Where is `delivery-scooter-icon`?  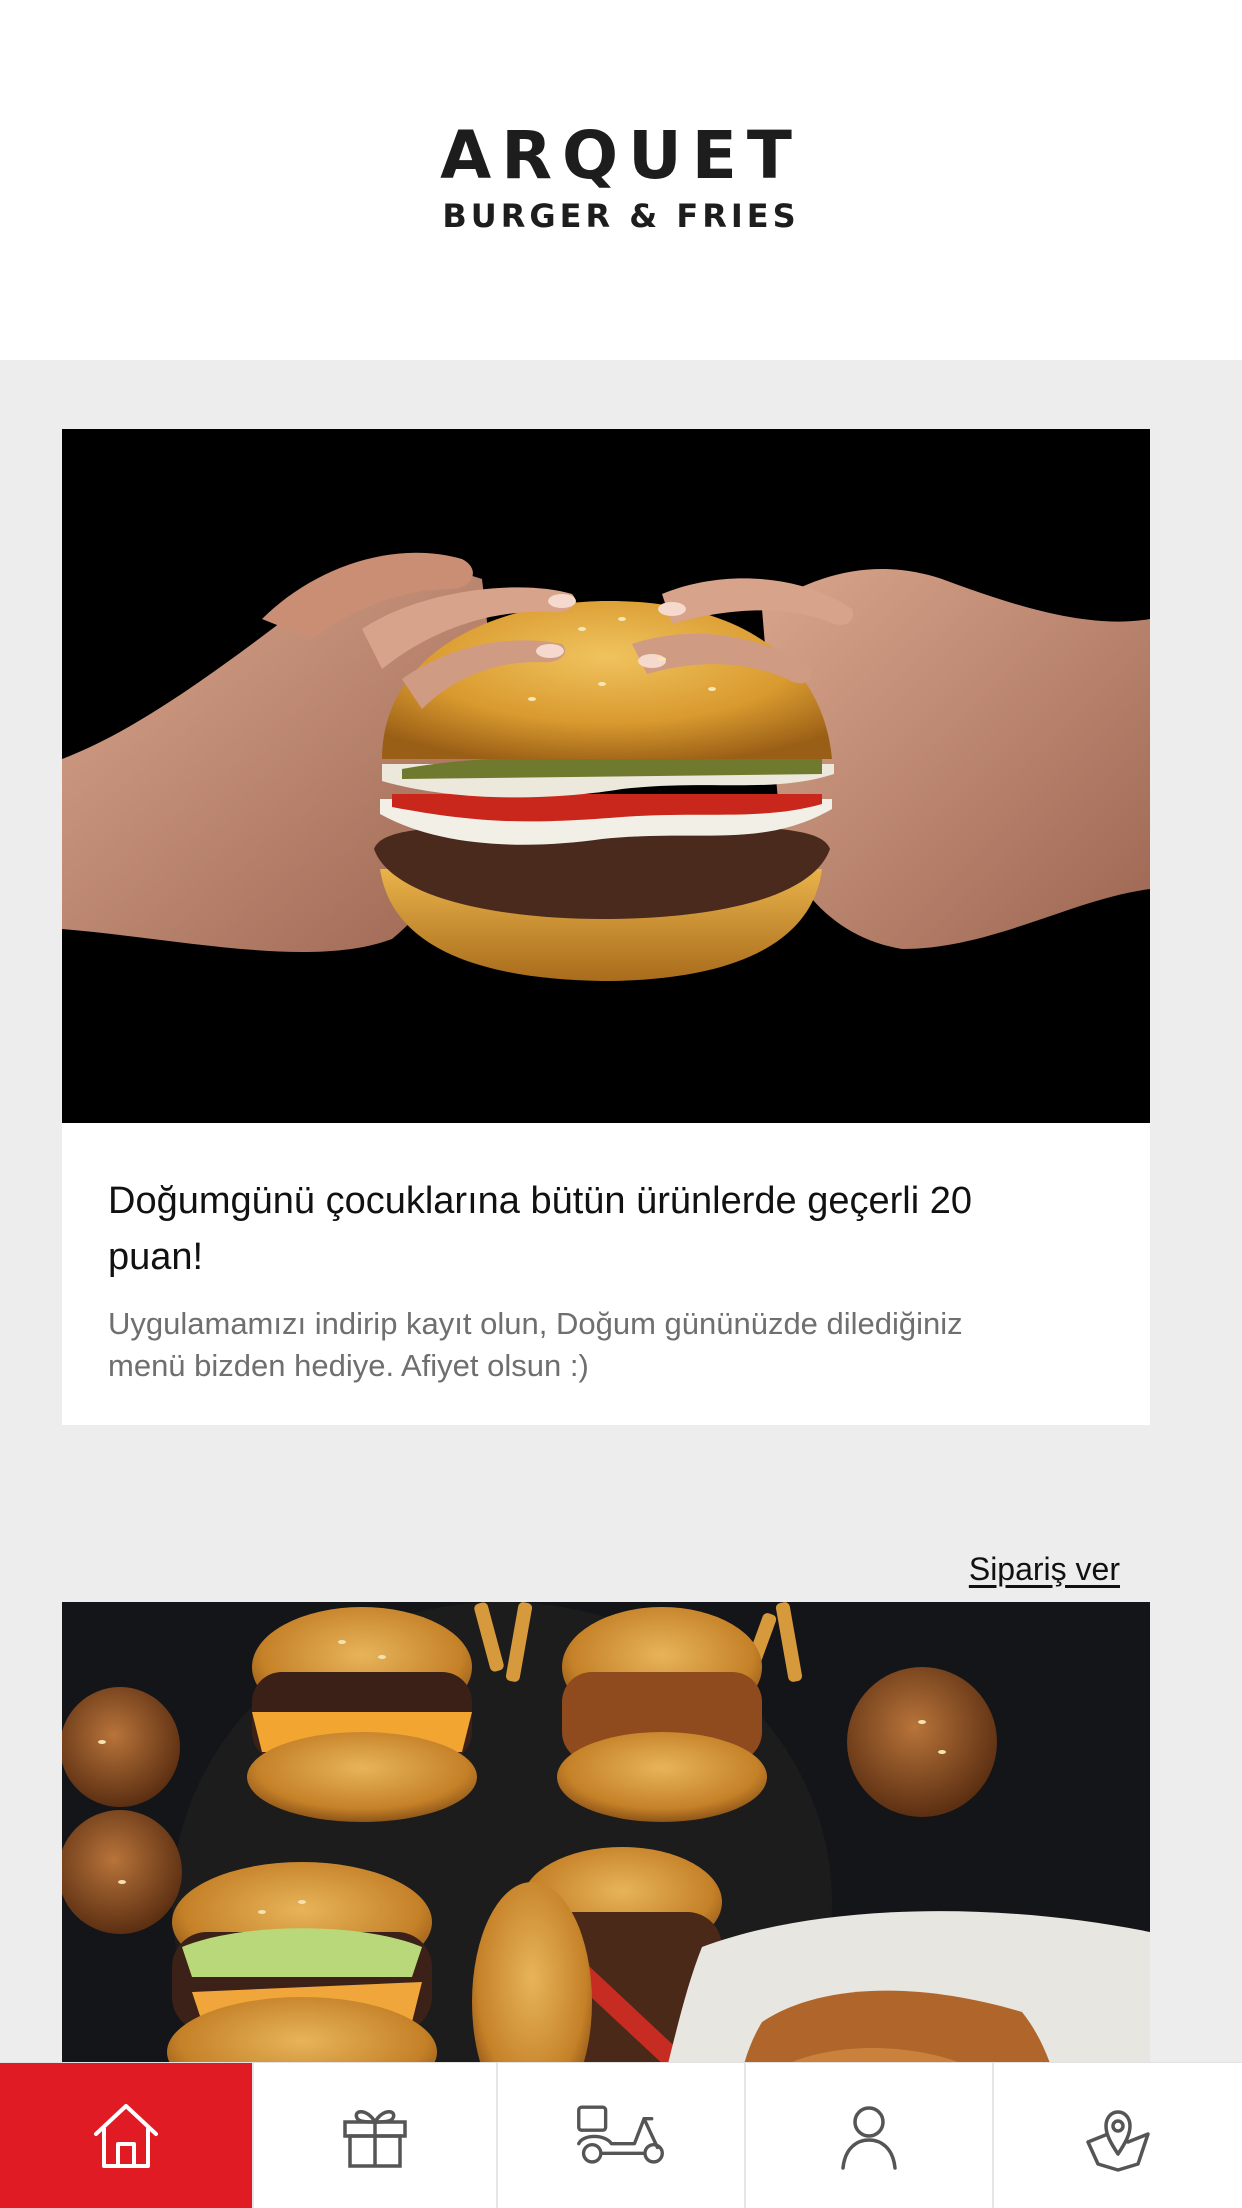
delivery-scooter-icon is located at coordinates (620, 2134).